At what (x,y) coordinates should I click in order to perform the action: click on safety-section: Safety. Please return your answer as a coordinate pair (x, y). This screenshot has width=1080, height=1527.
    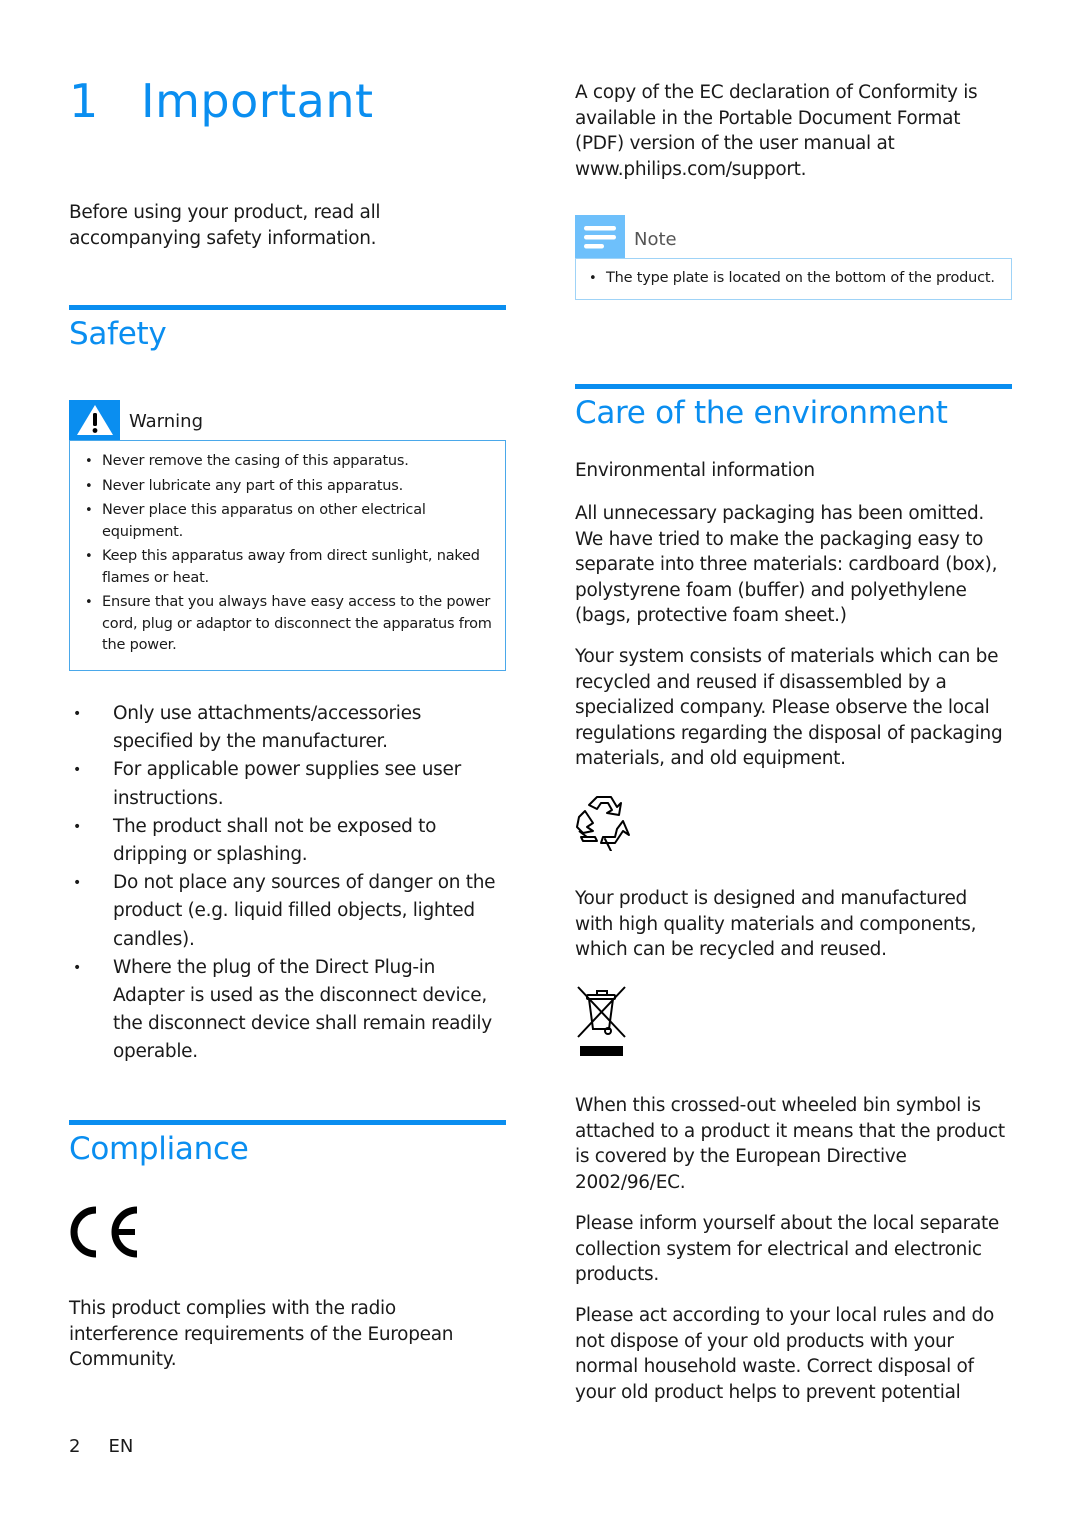
    Looking at the image, I should click on (287, 328).